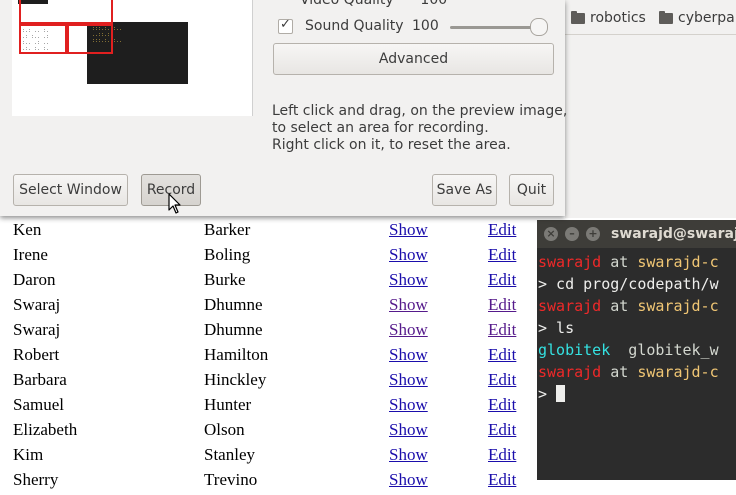 The height and width of the screenshot is (495, 736). I want to click on sound-quality-label: Sound Quality, so click(354, 26).